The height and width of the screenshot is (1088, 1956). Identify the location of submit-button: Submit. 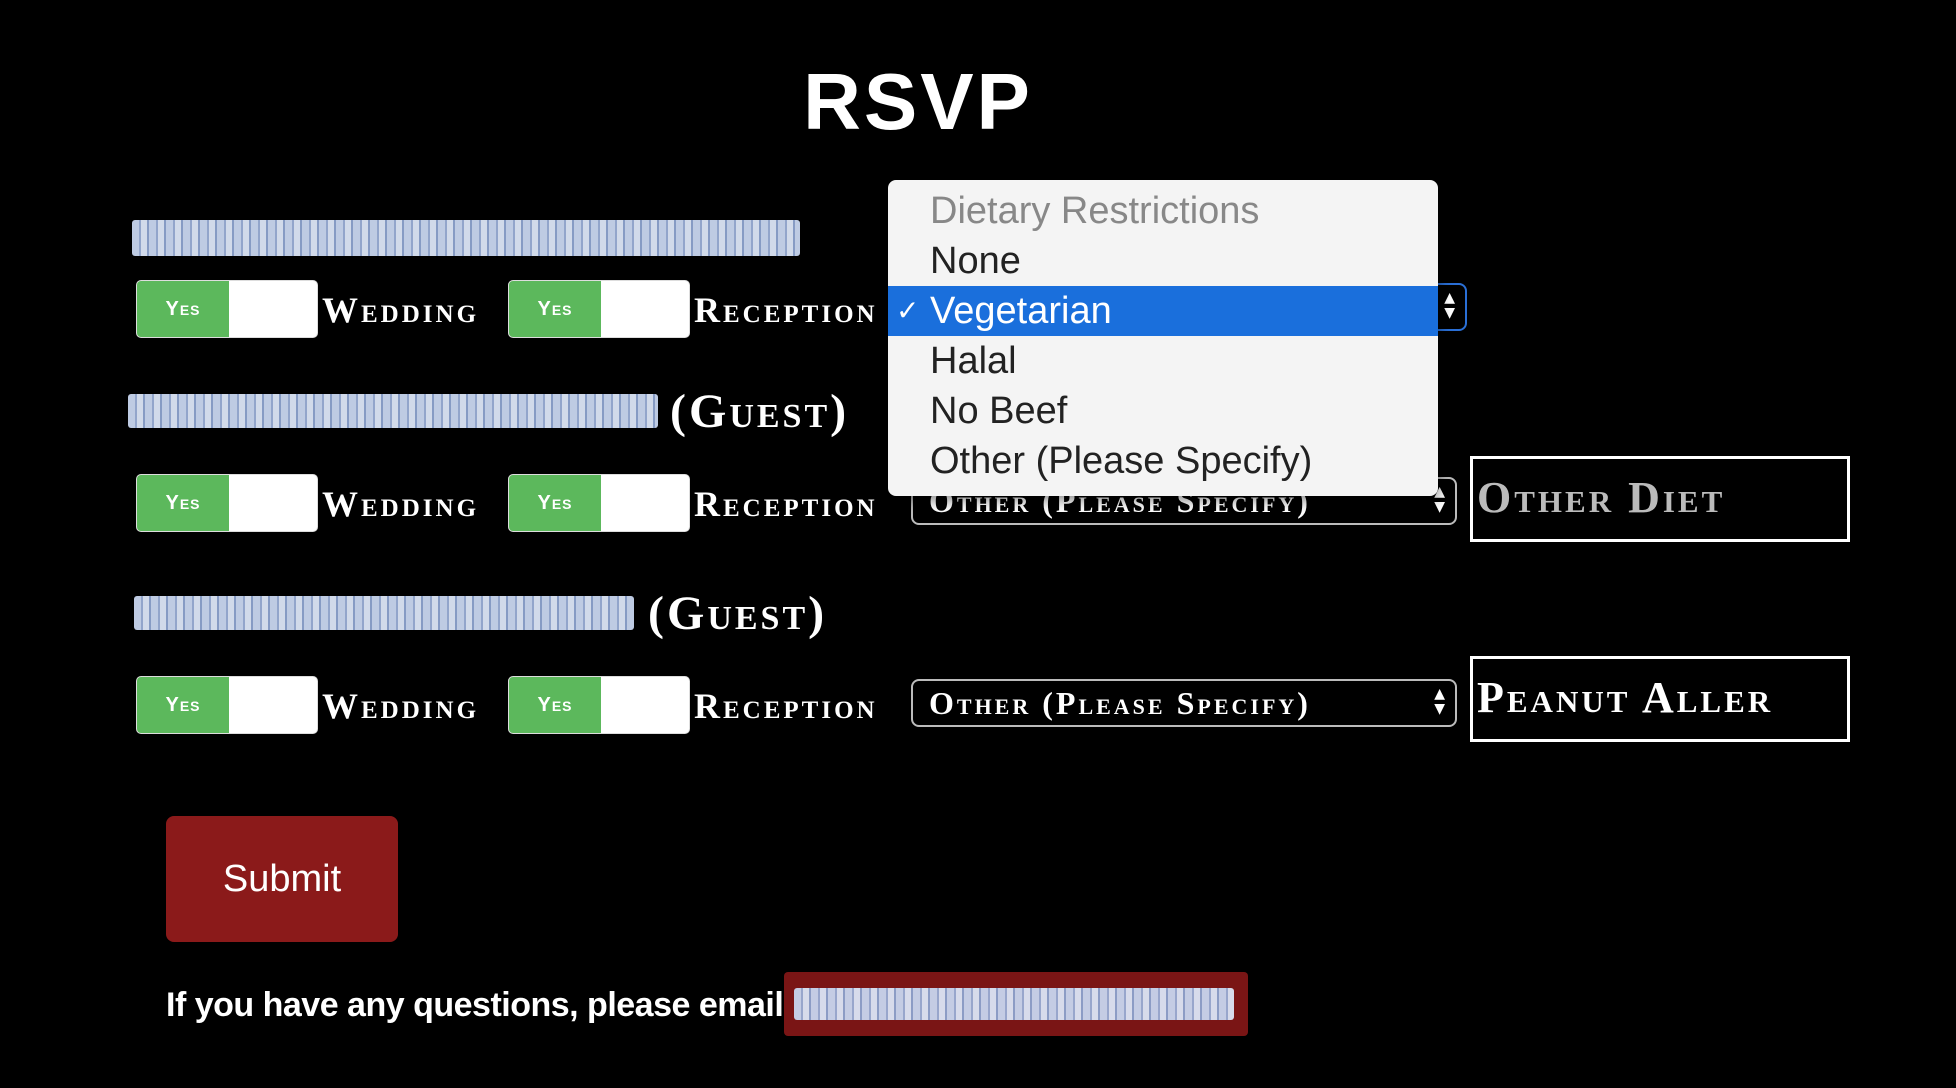
(282, 879).